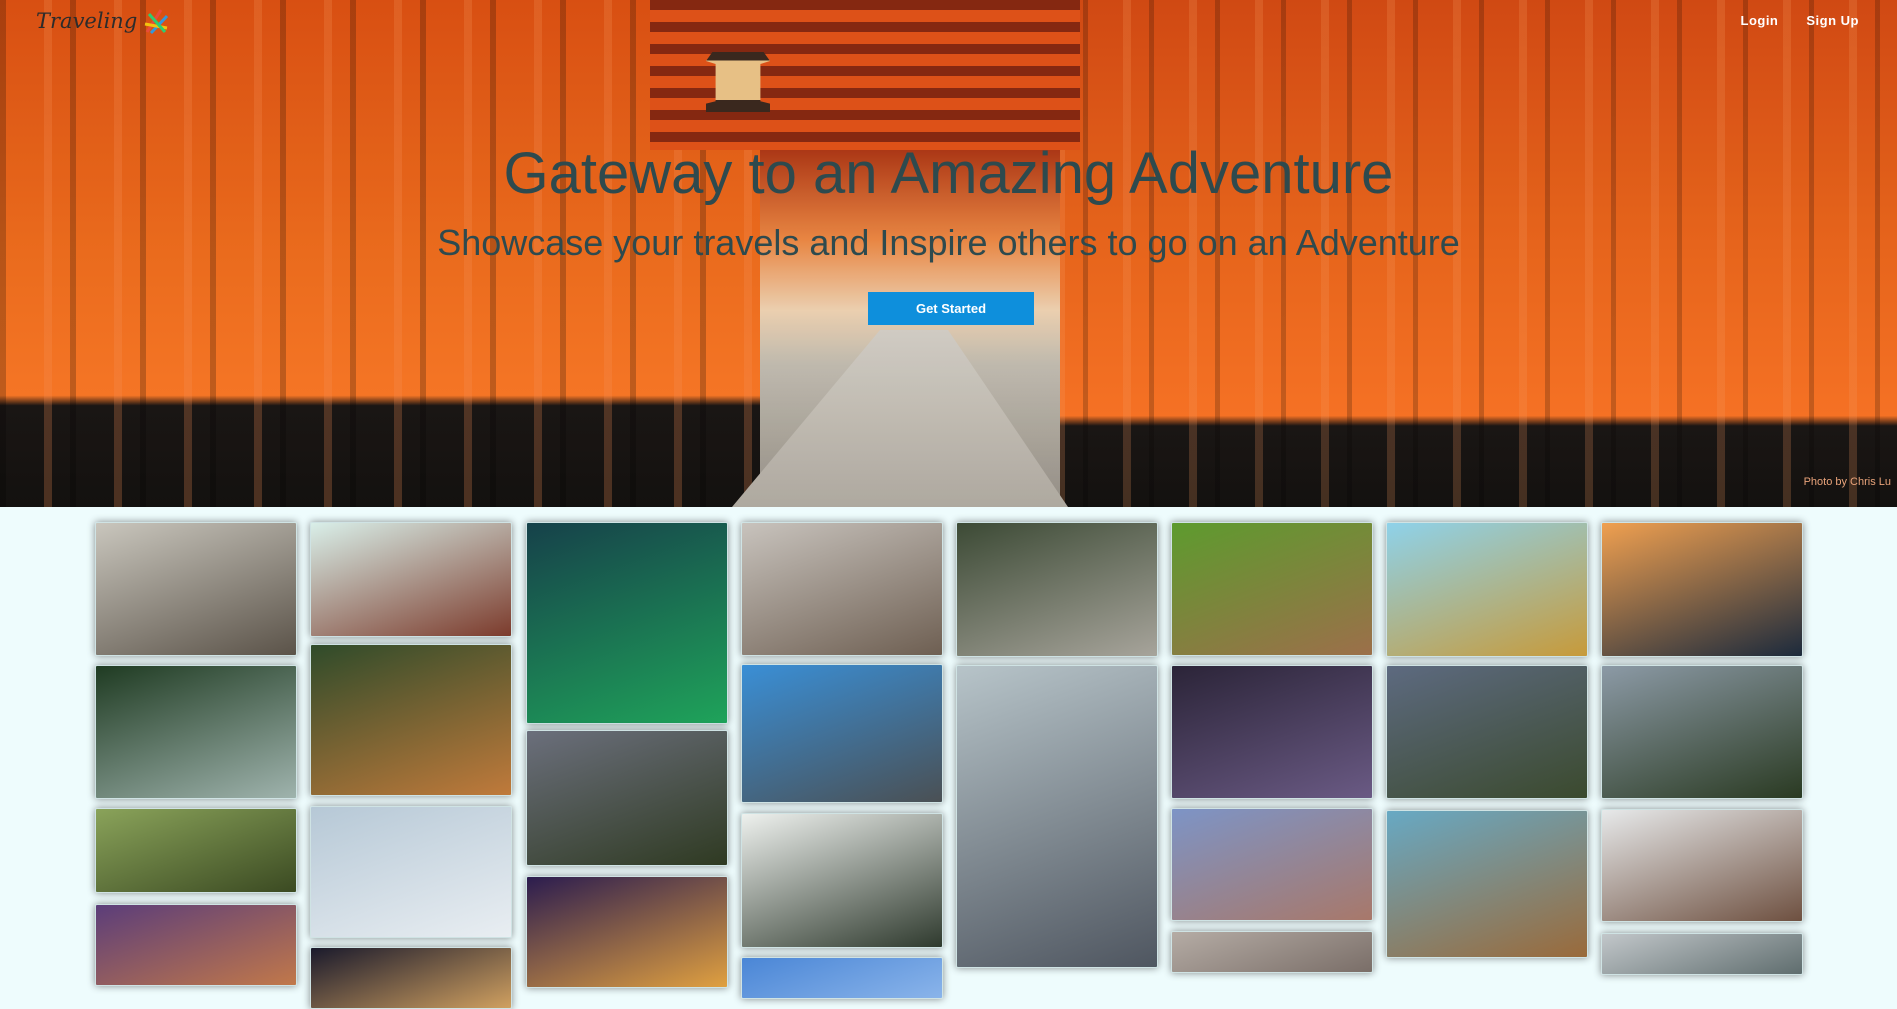 The width and height of the screenshot is (1897, 1009). What do you see at coordinates (1272, 952) in the screenshot?
I see `rooftops-town-photo` at bounding box center [1272, 952].